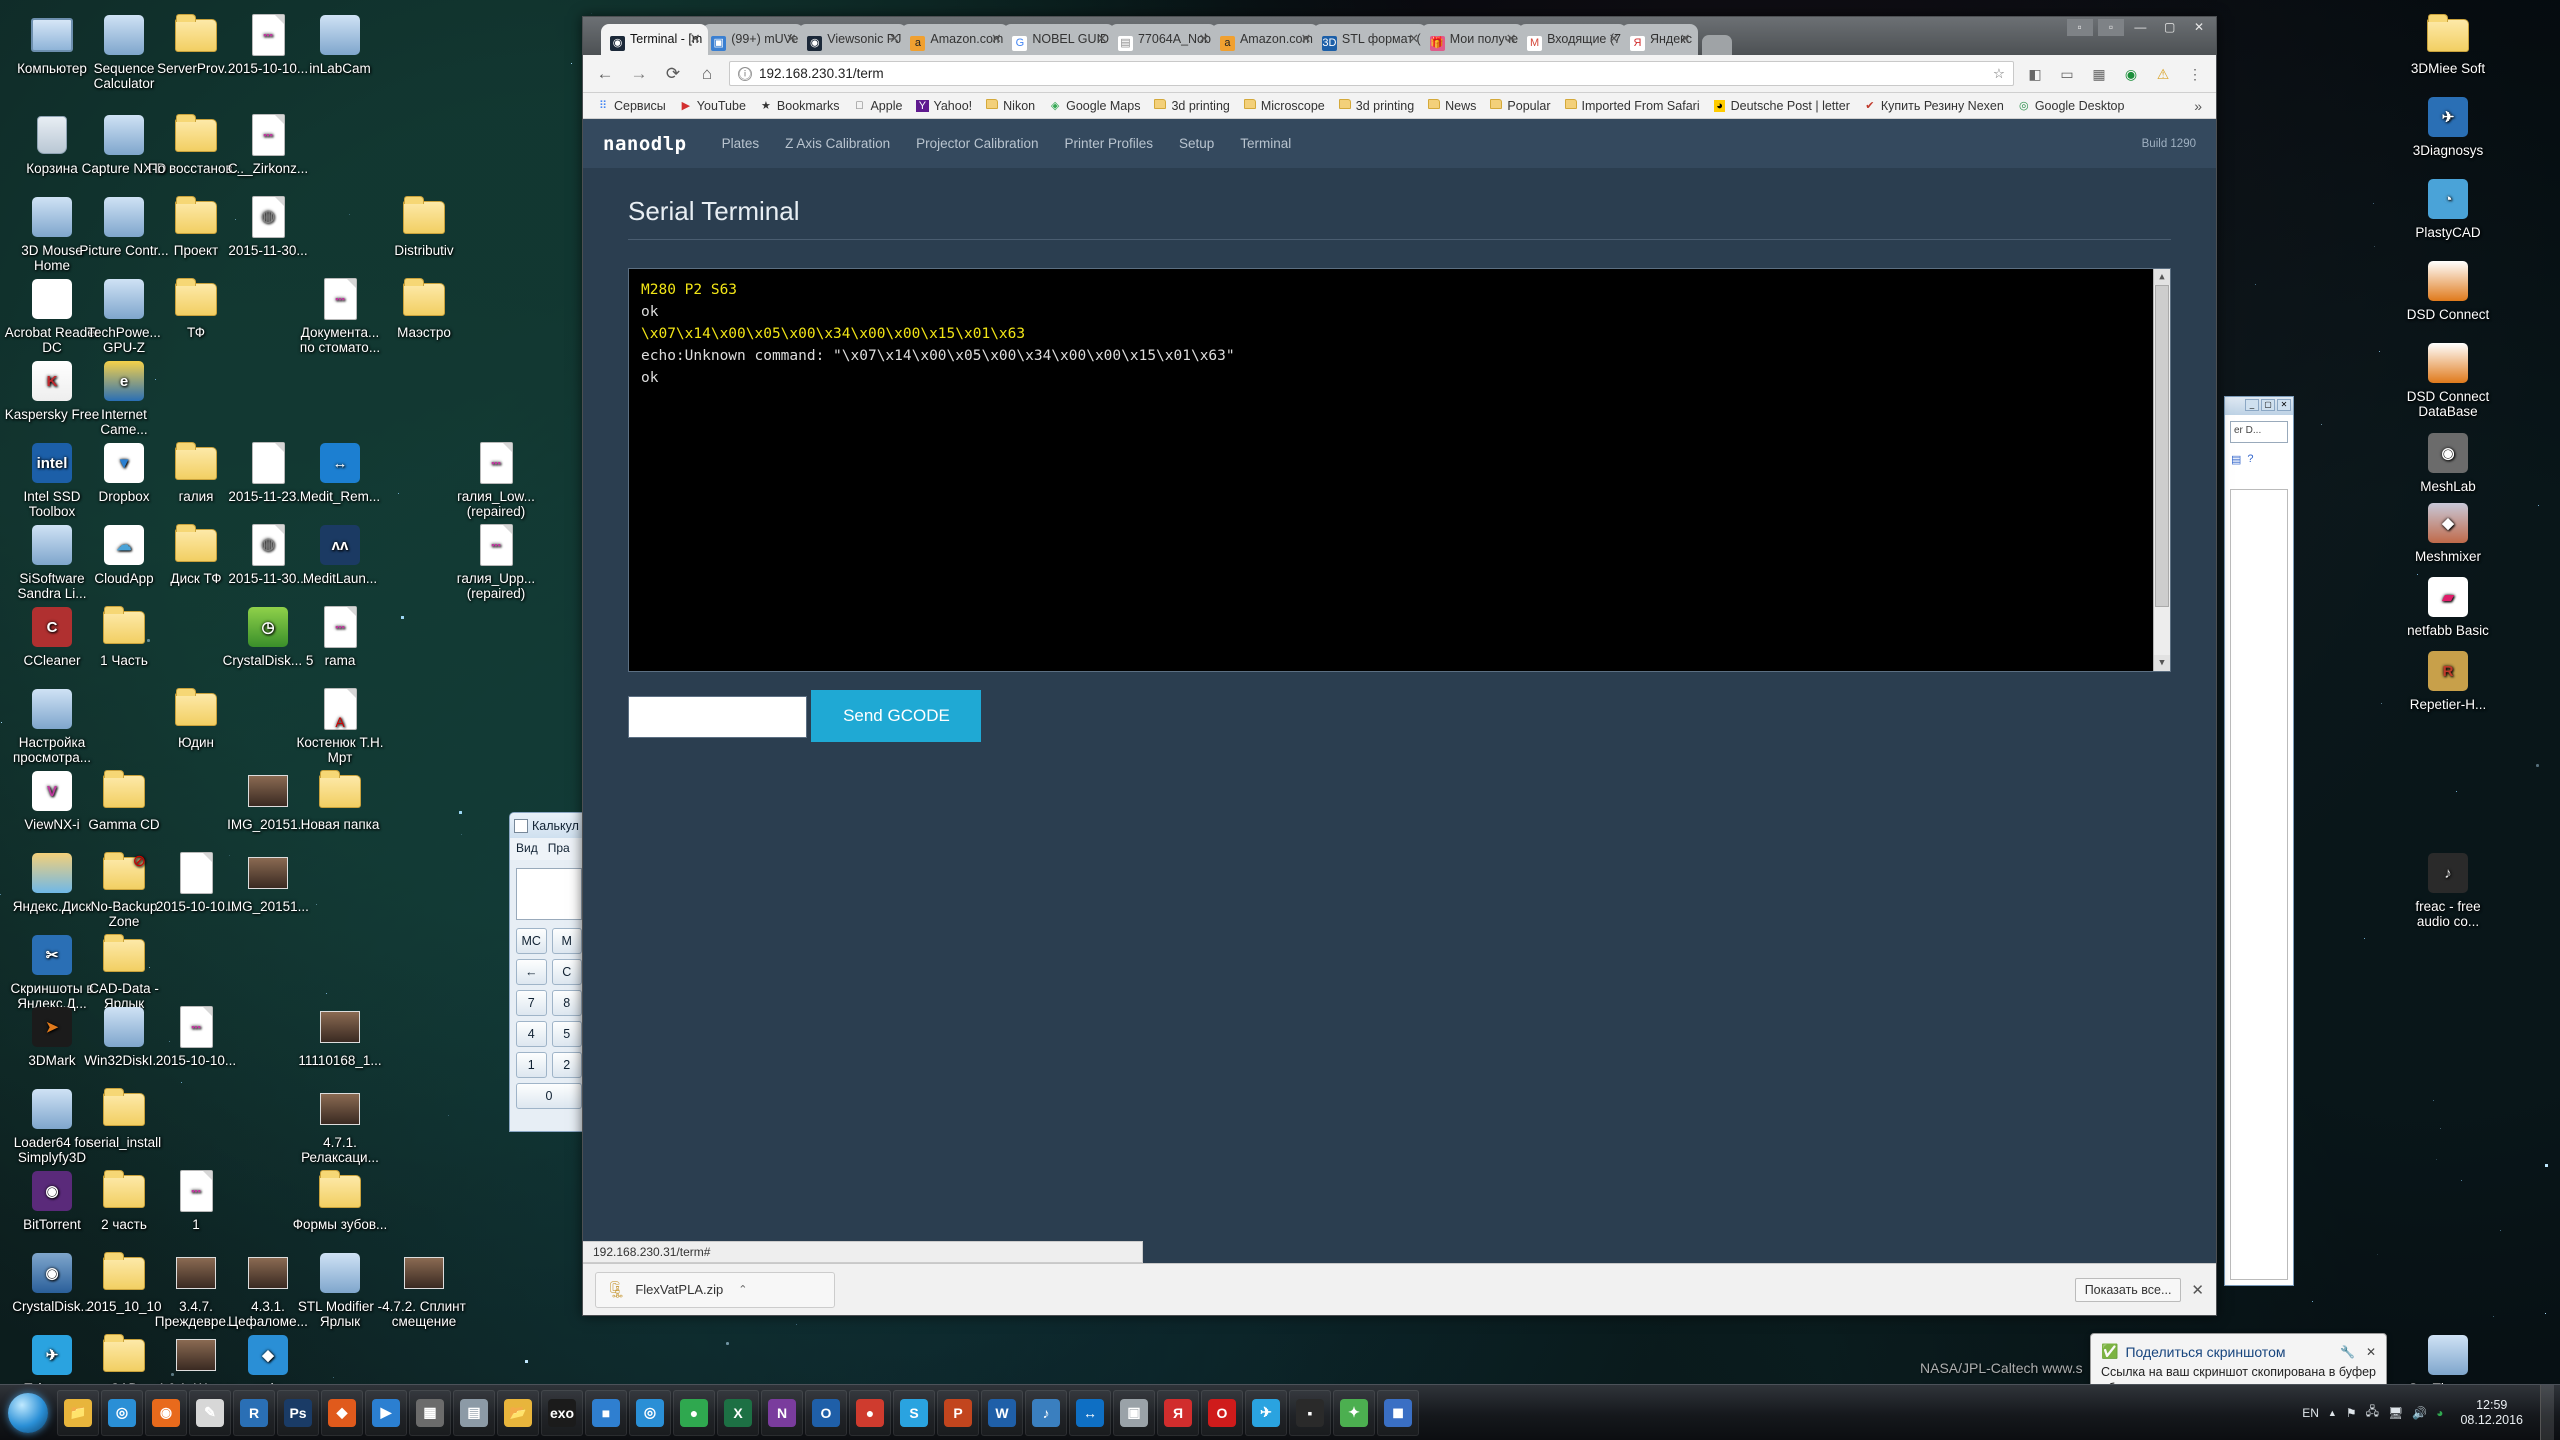 Image resolution: width=2560 pixels, height=1440 pixels. I want to click on taskbar-button: ◉, so click(166, 1412).